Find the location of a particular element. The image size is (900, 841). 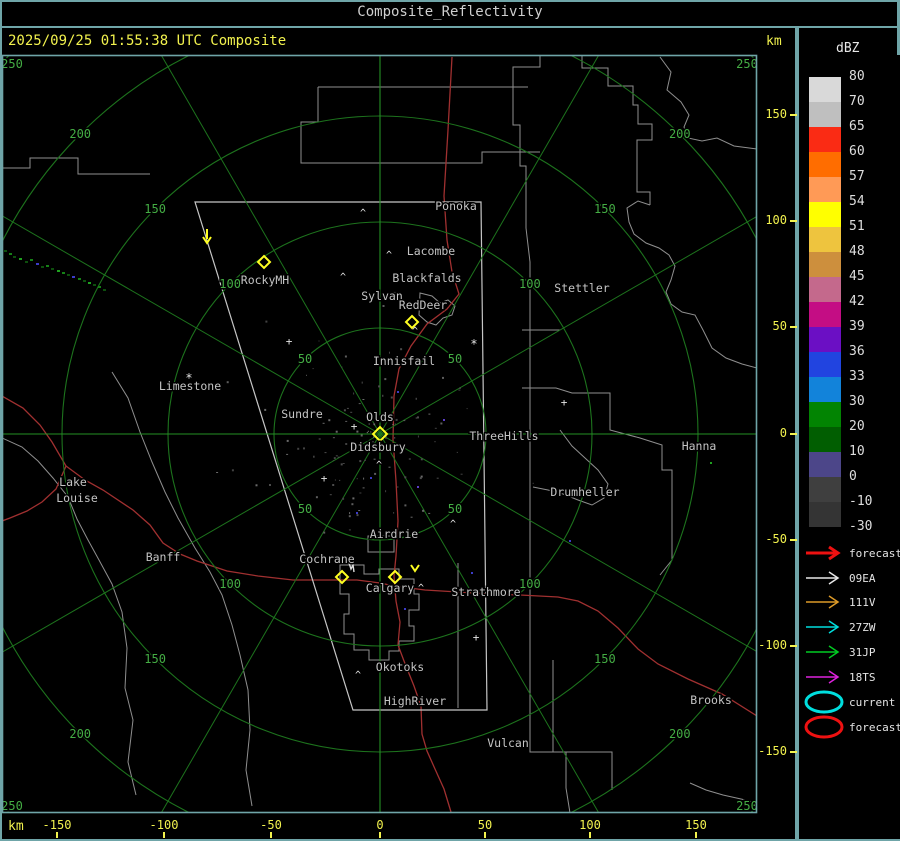

range-ring-label: 200 is located at coordinates (80, 134).